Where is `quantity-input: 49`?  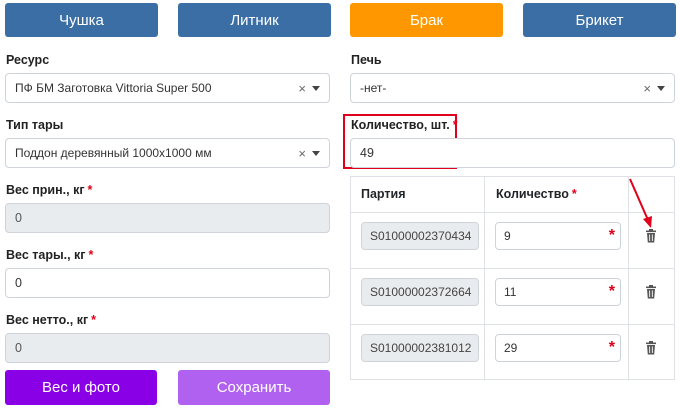
quantity-input: 49 is located at coordinates (512, 153).